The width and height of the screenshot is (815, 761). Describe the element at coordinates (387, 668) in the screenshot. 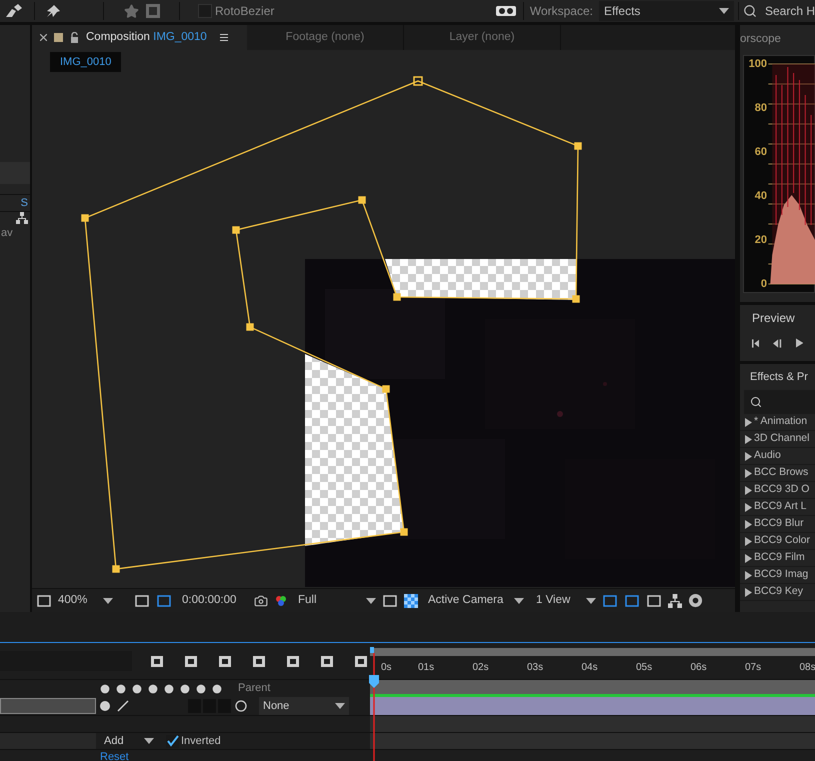

I see `time-label: 0s` at that location.